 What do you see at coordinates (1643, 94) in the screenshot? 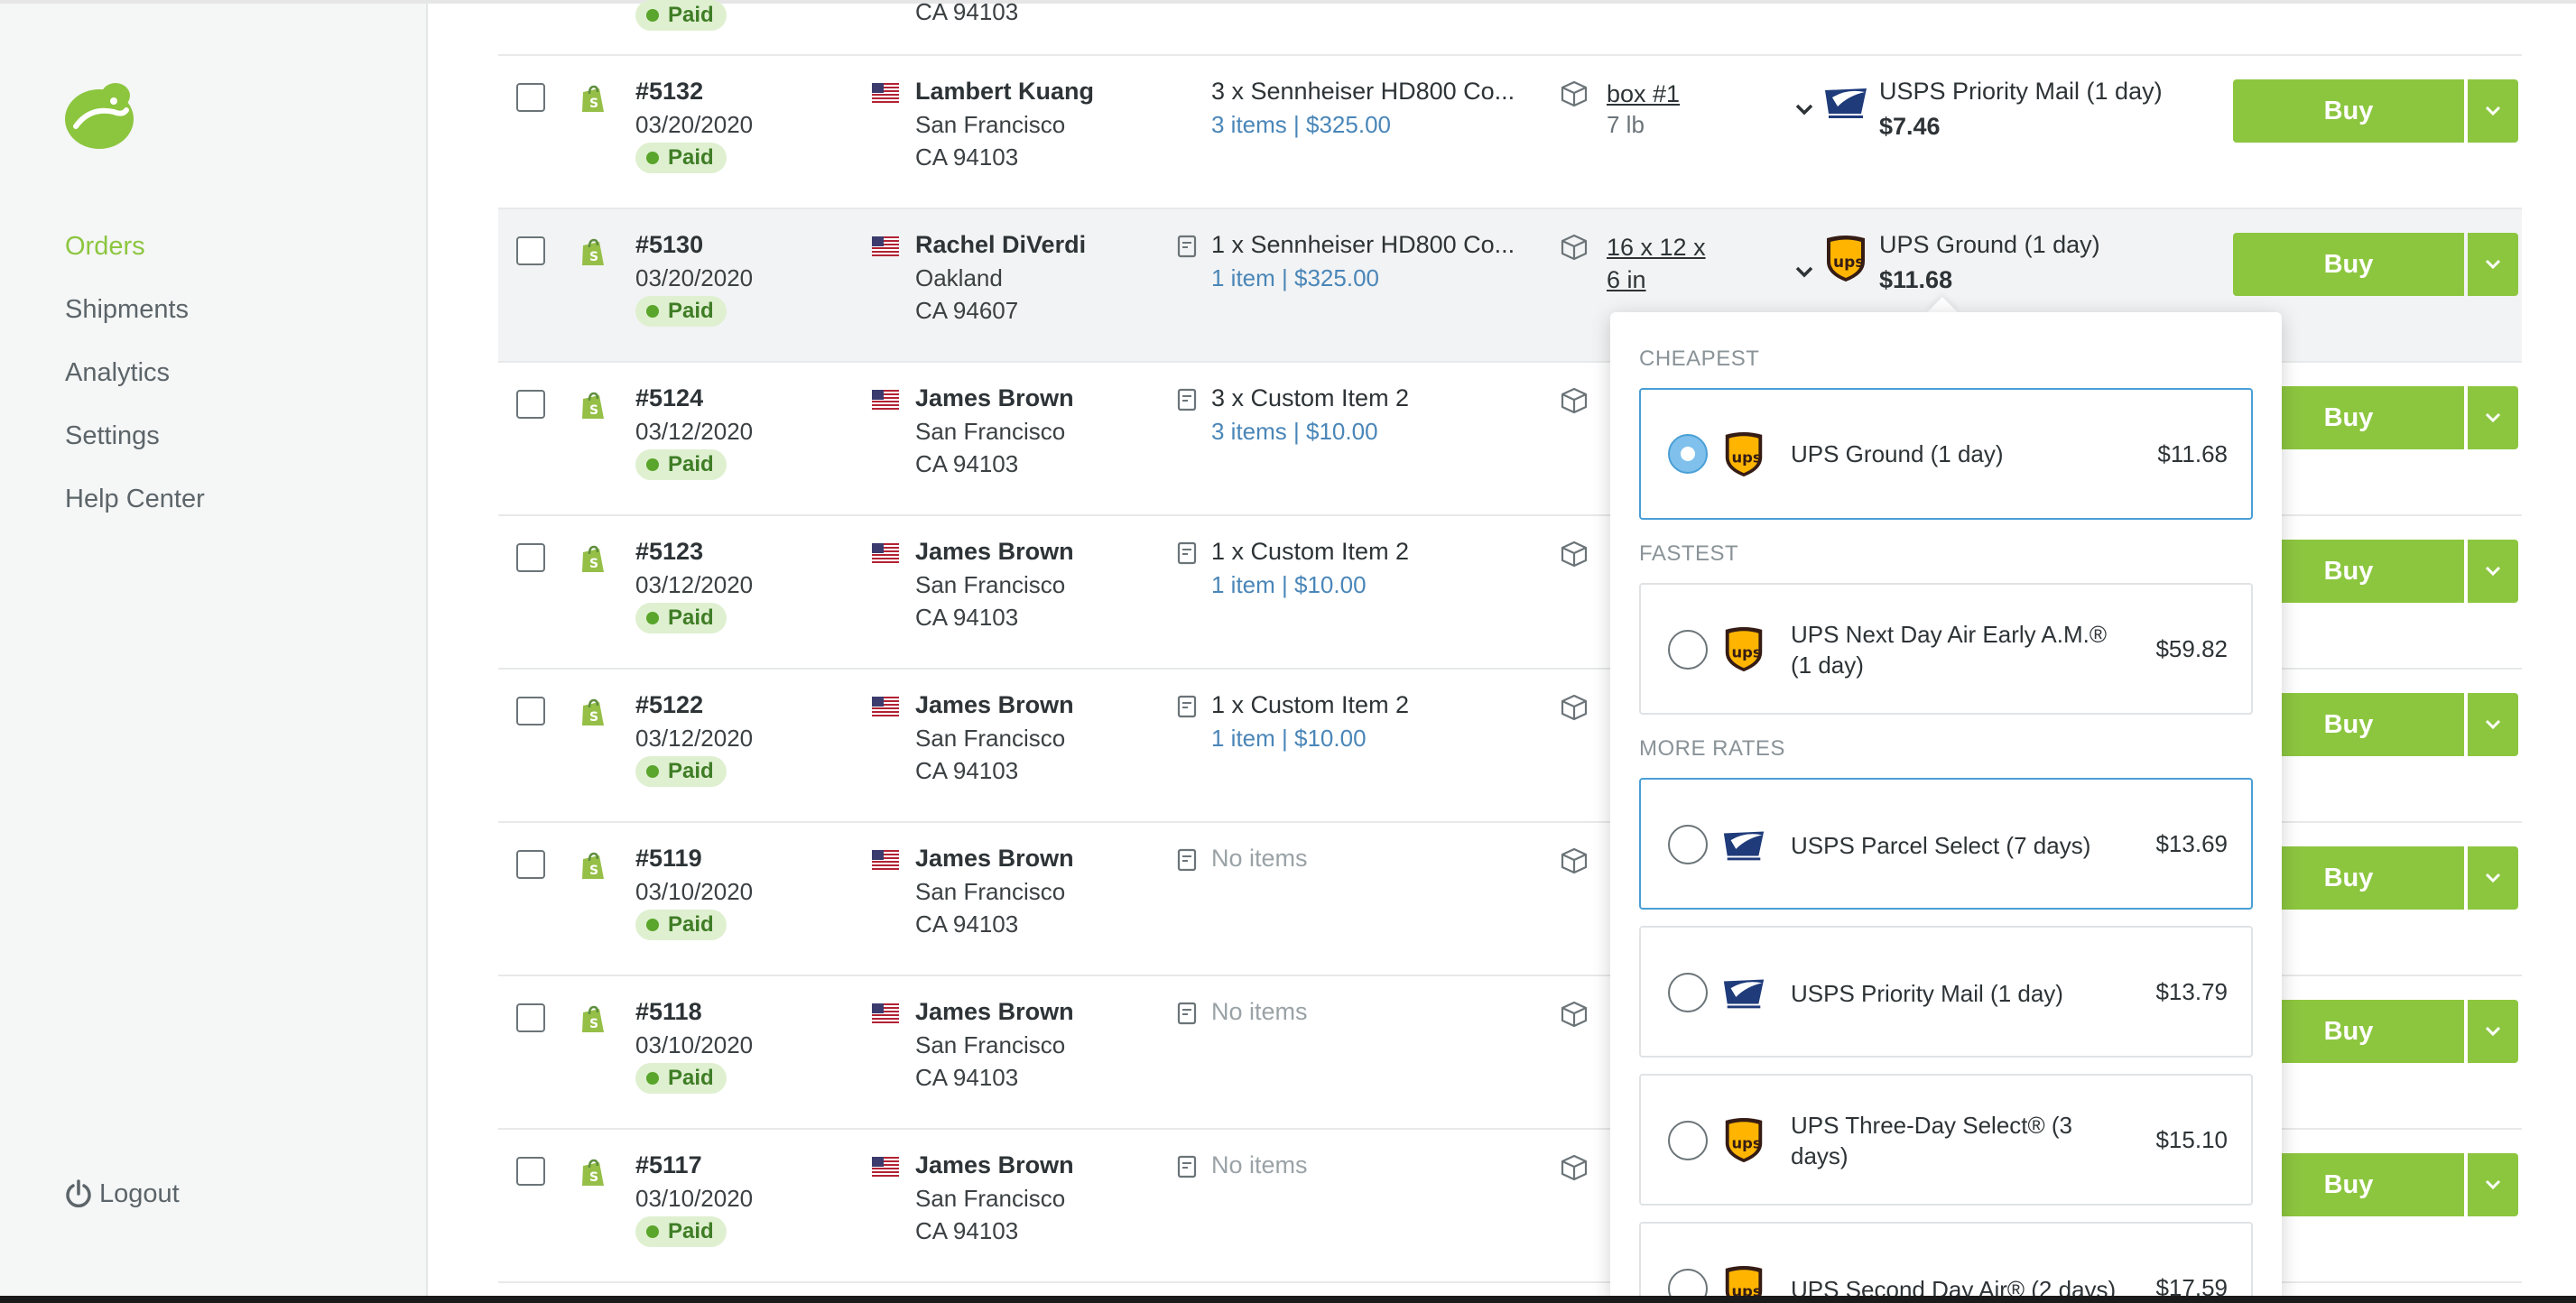
I see `package-name: box #1` at bounding box center [1643, 94].